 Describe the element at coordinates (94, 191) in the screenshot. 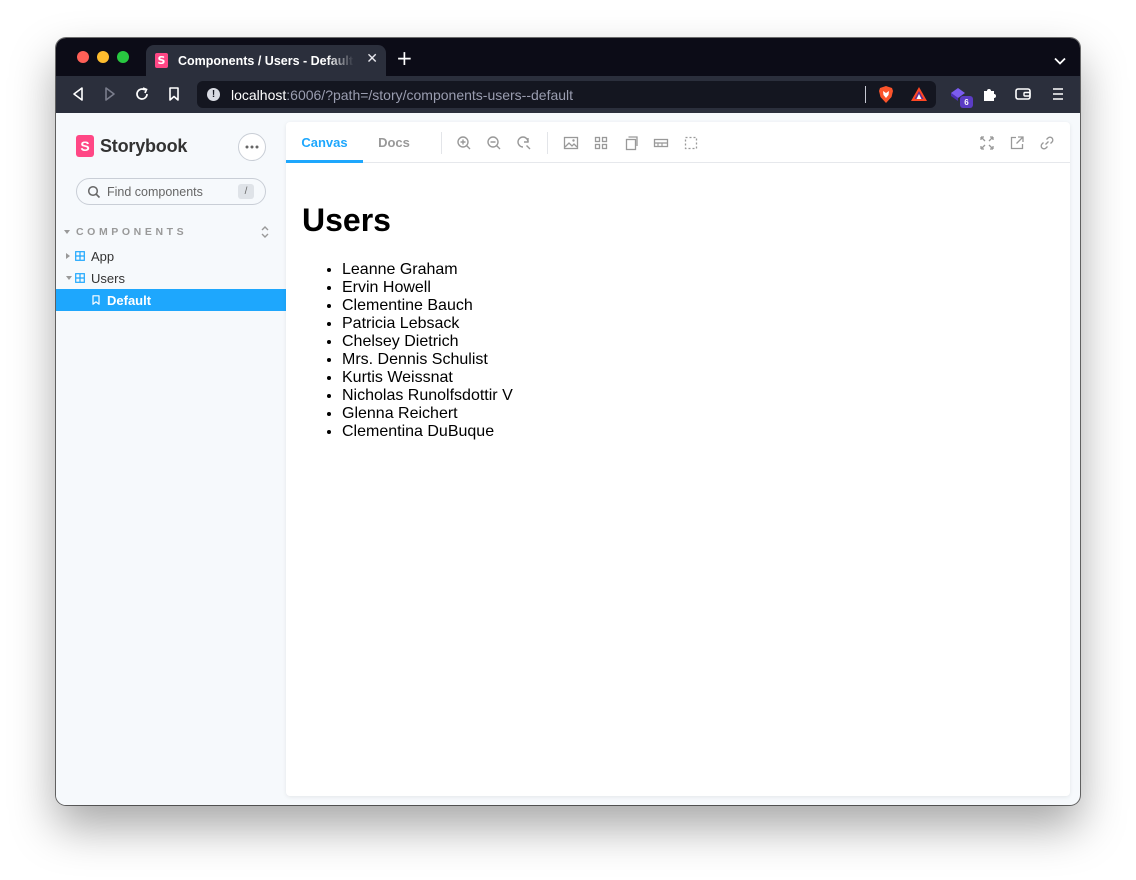

I see `search-icon` at that location.